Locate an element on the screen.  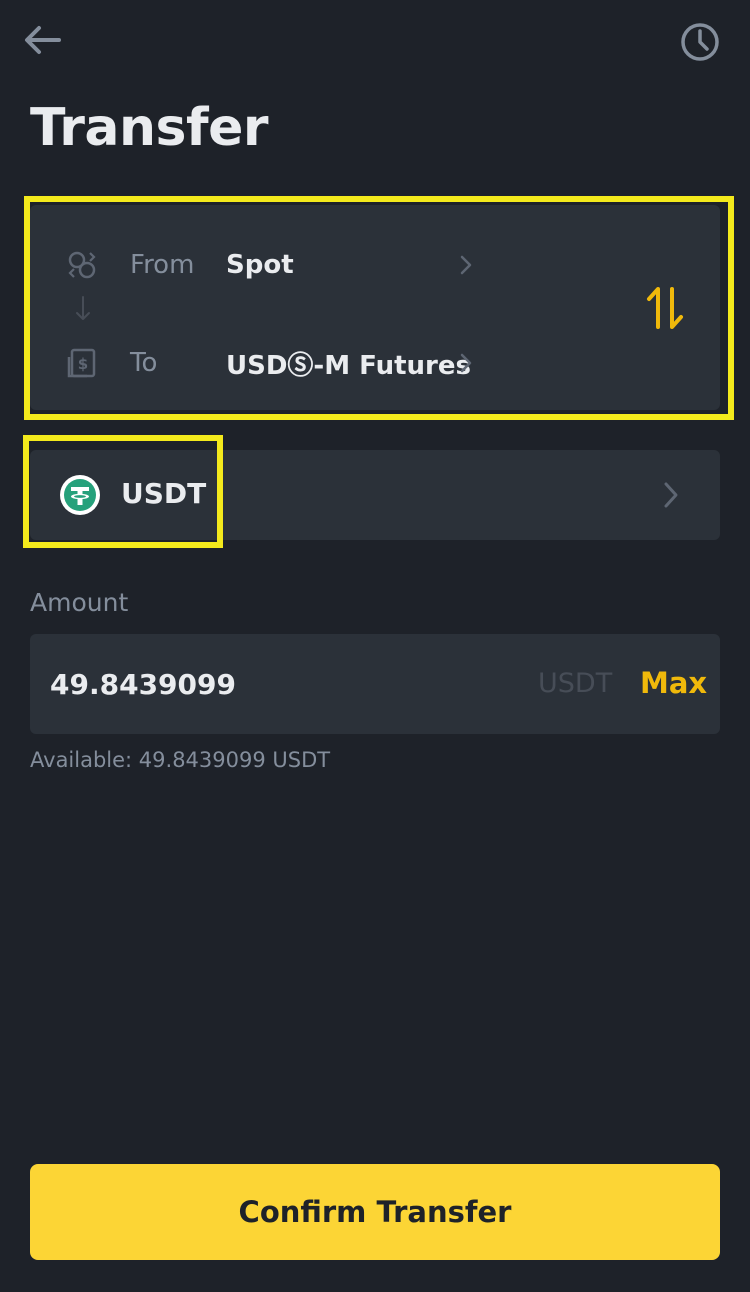
transfer-direction-card: From Spot $ To USDⓈ-M Futures is located at coordinates (375, 307).